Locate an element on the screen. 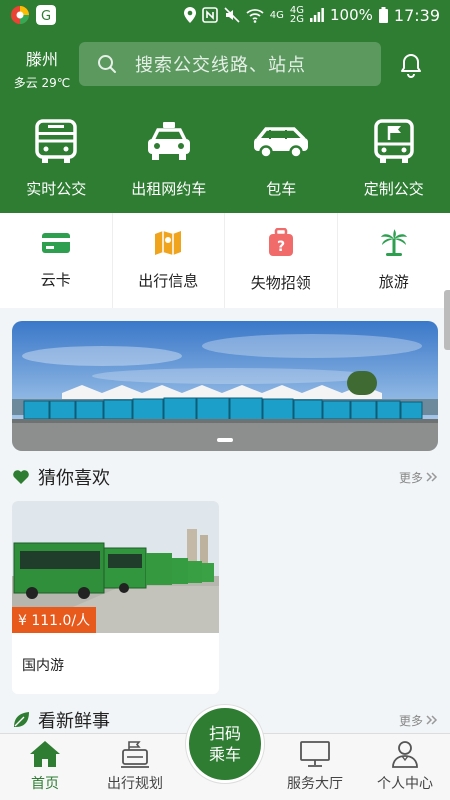 Image resolution: width=450 pixels, height=800 pixels. wifi-icon is located at coordinates (255, 16).